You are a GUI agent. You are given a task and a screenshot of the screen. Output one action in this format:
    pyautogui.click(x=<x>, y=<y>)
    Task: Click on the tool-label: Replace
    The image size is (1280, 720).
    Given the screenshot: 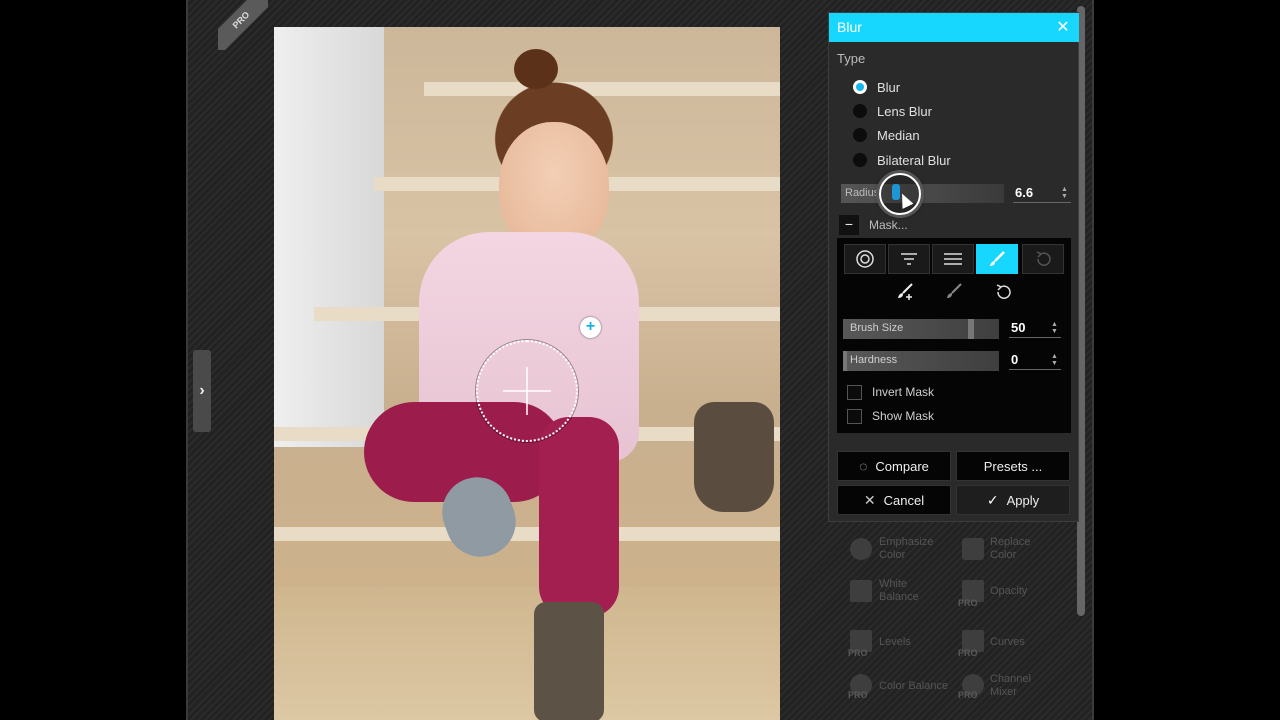 What is the action you would take?
    pyautogui.click(x=1010, y=542)
    